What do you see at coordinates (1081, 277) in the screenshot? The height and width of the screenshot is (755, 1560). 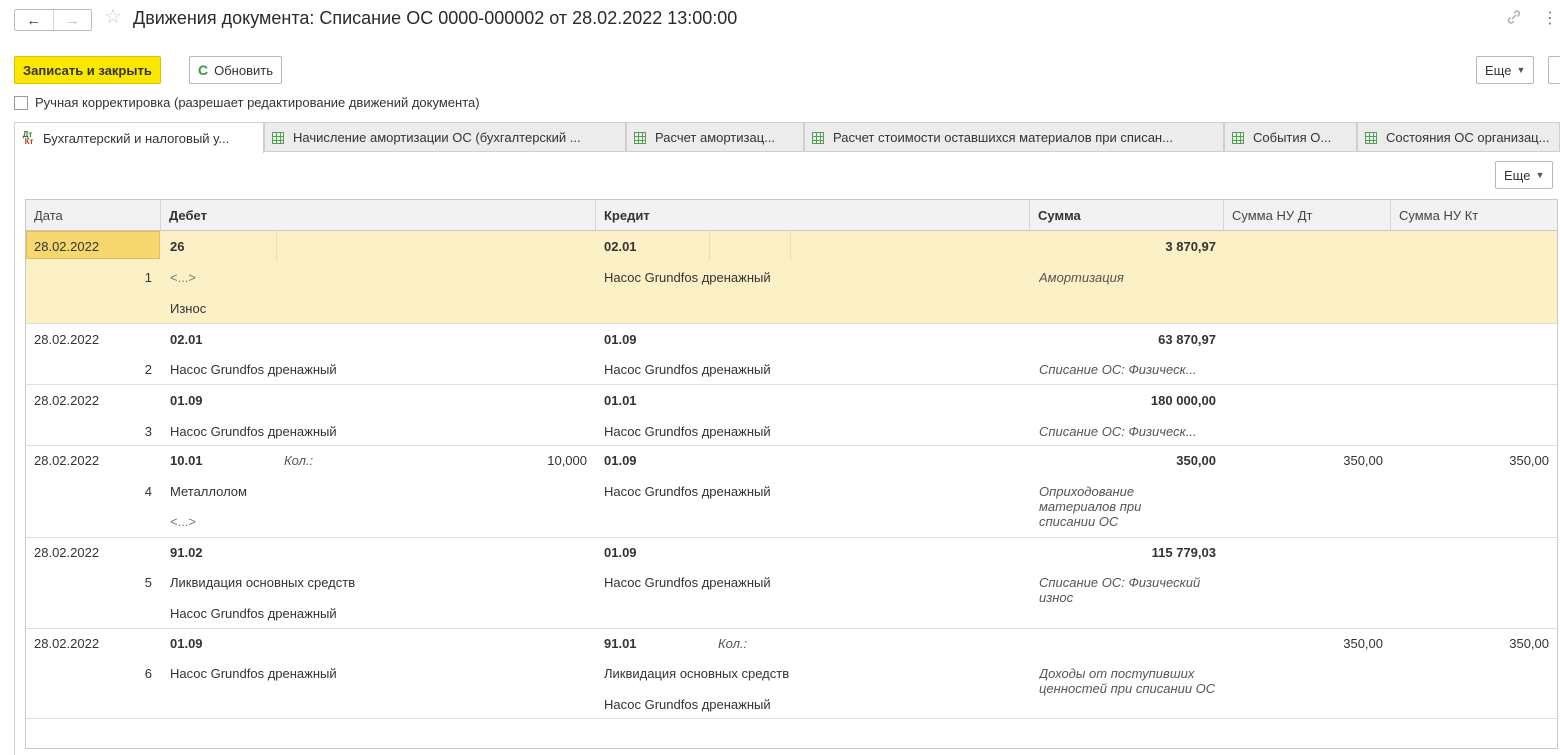 I see `cell-content: Амортизация` at bounding box center [1081, 277].